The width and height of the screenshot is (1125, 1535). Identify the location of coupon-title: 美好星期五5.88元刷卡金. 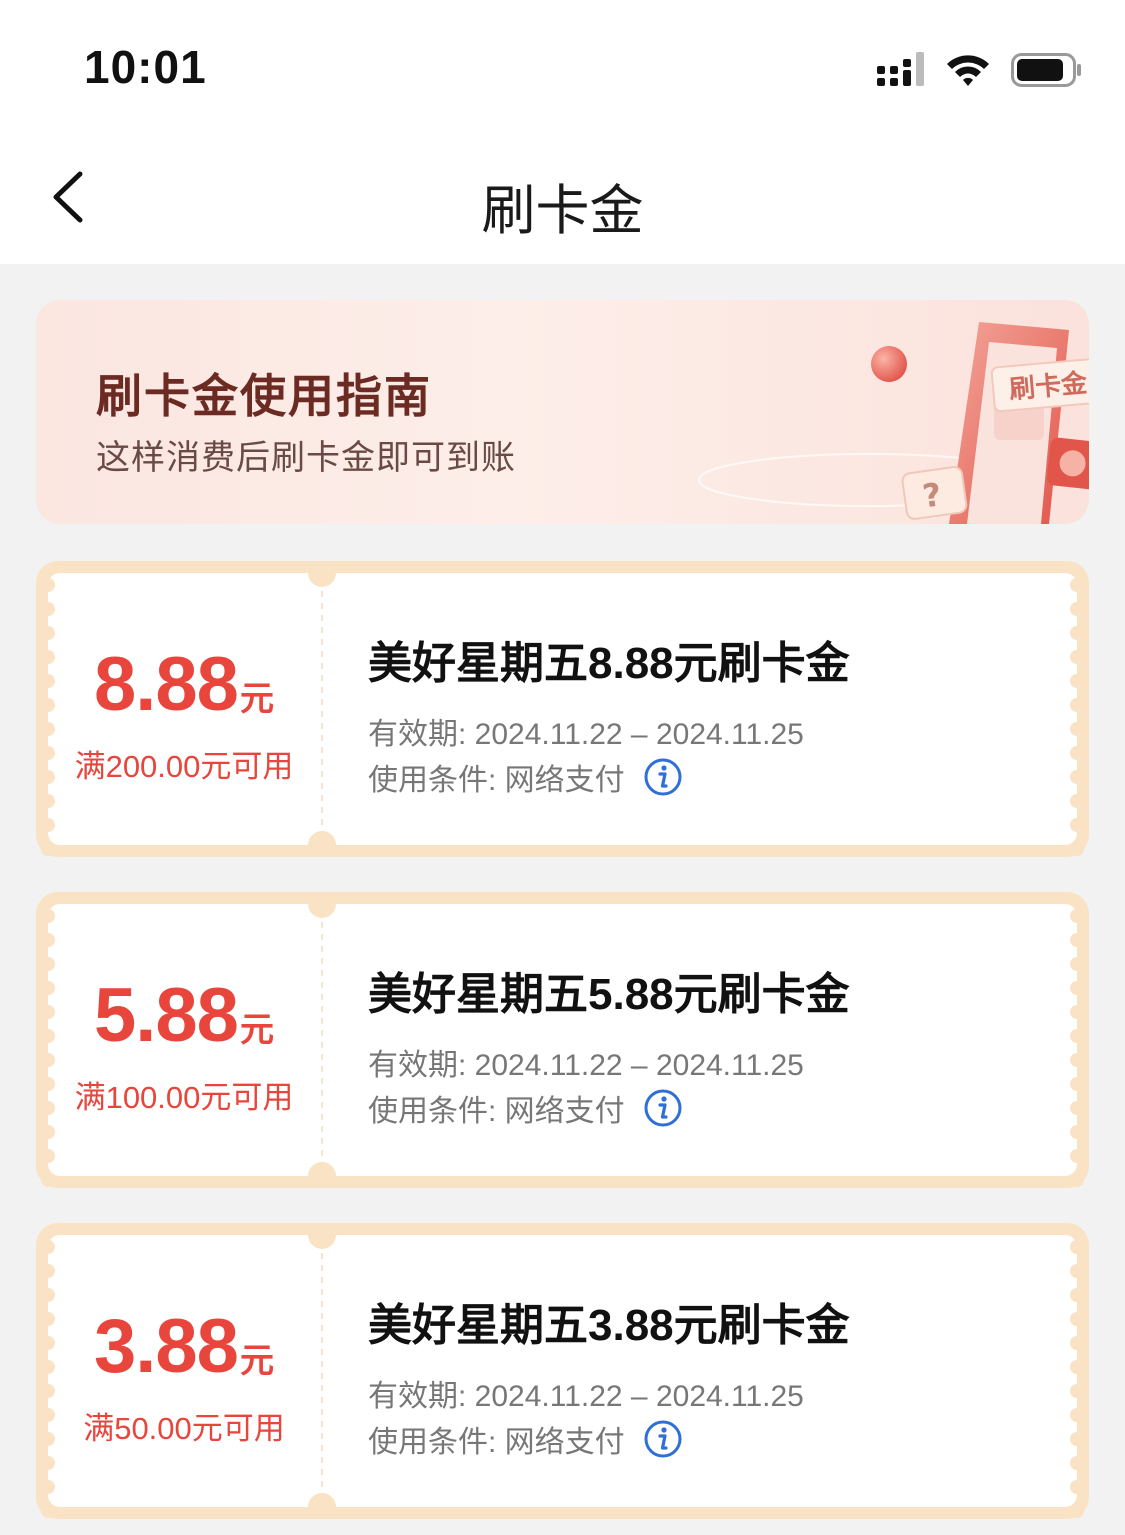
(609, 994).